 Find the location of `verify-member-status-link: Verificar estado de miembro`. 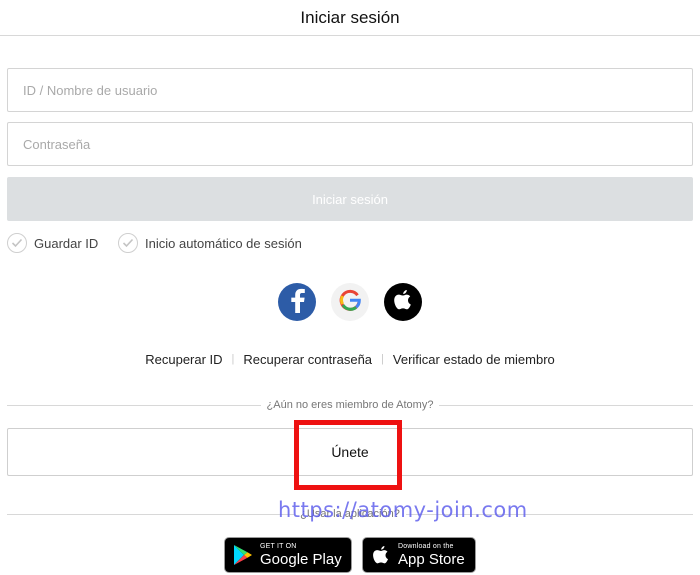

verify-member-status-link: Verificar estado de miembro is located at coordinates (474, 359).